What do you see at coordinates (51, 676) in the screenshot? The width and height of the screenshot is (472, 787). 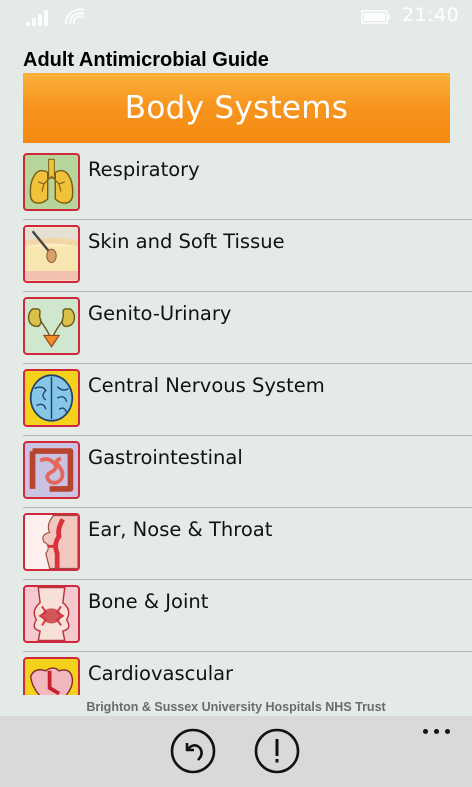 I see `heart-icon` at bounding box center [51, 676].